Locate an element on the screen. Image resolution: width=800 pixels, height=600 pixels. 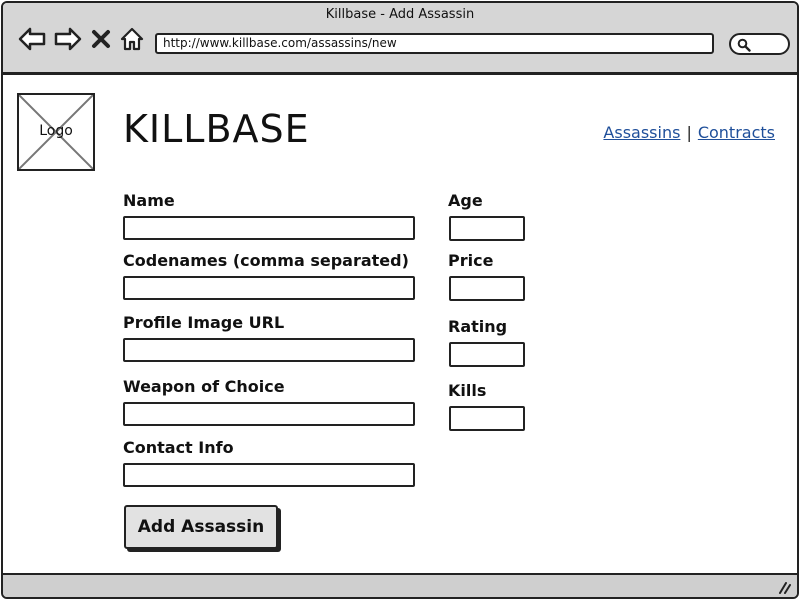
window-title: Killbase - Add Assassin is located at coordinates (400, 14).